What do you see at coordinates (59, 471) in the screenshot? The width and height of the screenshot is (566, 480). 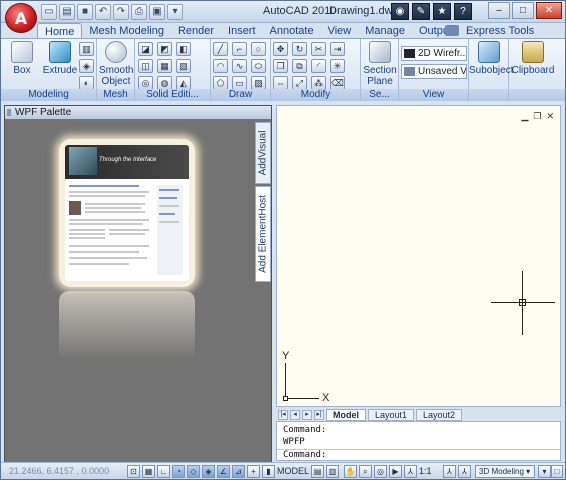 I see `coordinate-readout: 21.2466, 6.4157 , 0.0000` at bounding box center [59, 471].